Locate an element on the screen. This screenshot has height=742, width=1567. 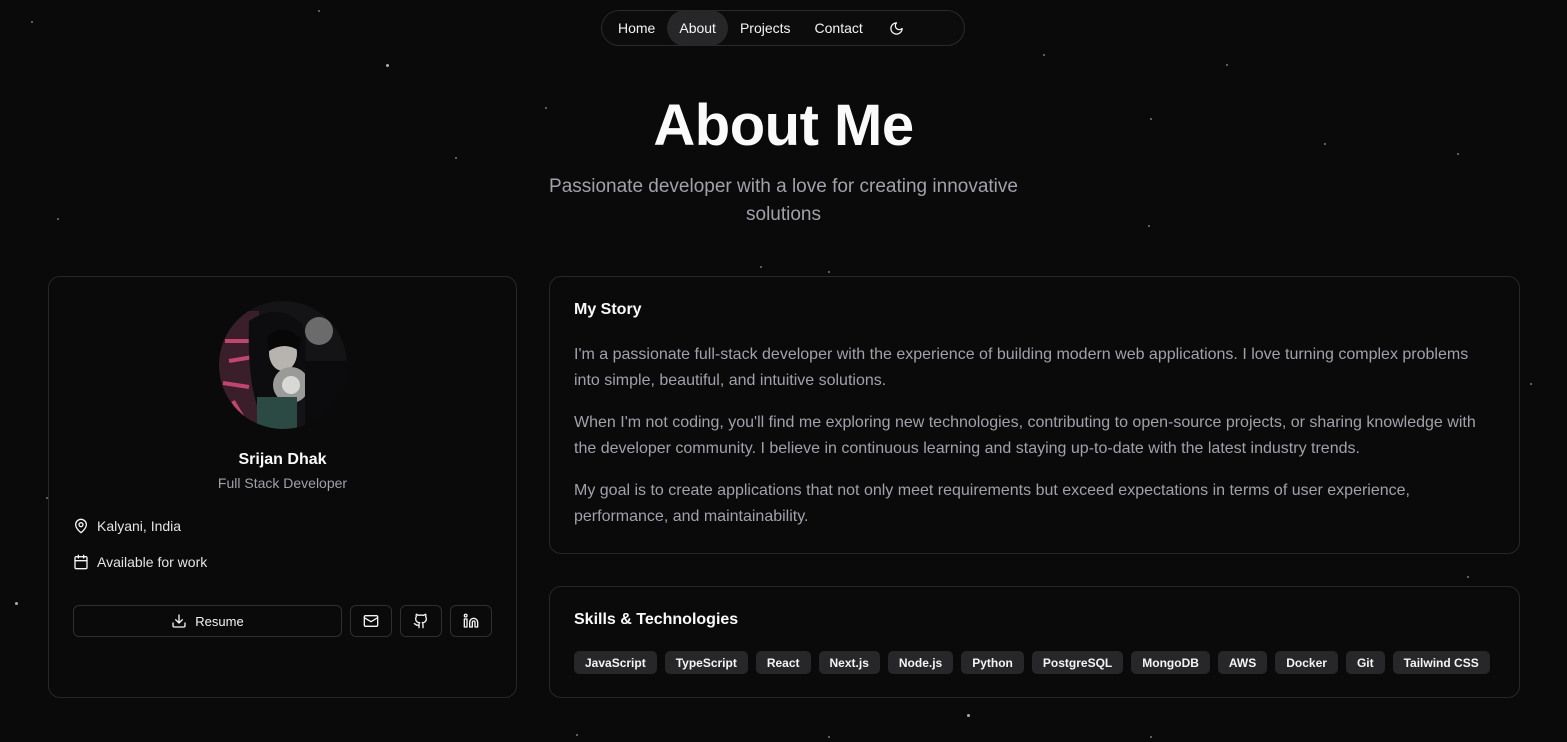
skill-badge: JavaScript is located at coordinates (615, 662).